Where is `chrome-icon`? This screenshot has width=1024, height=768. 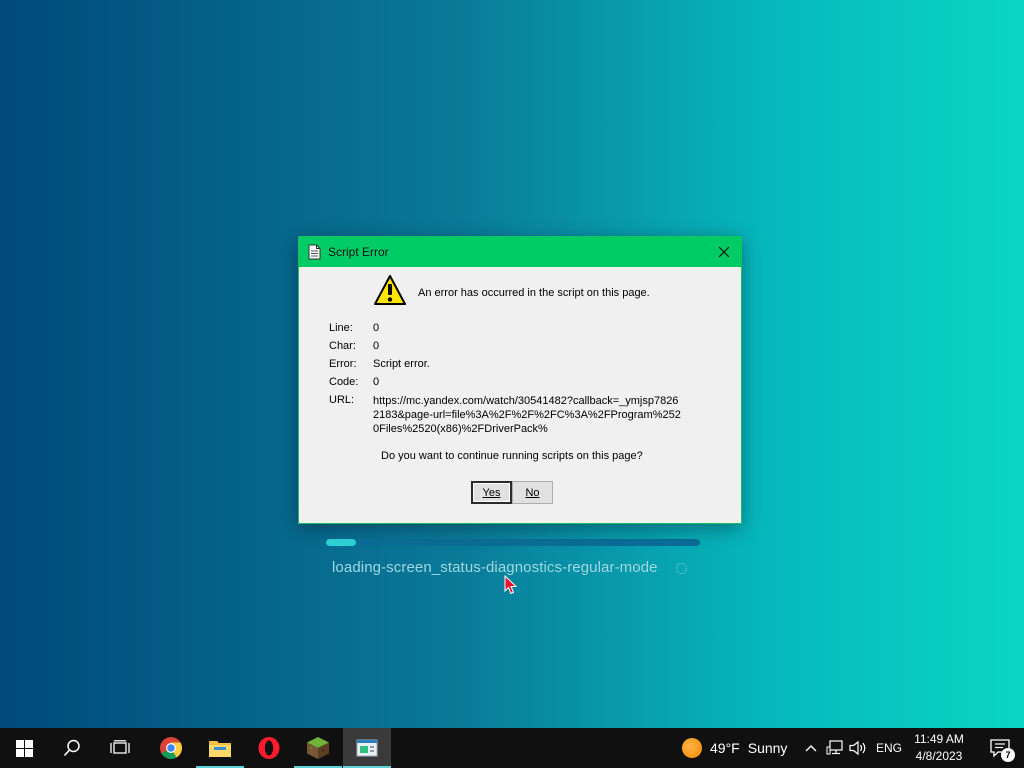
chrome-icon is located at coordinates (171, 748).